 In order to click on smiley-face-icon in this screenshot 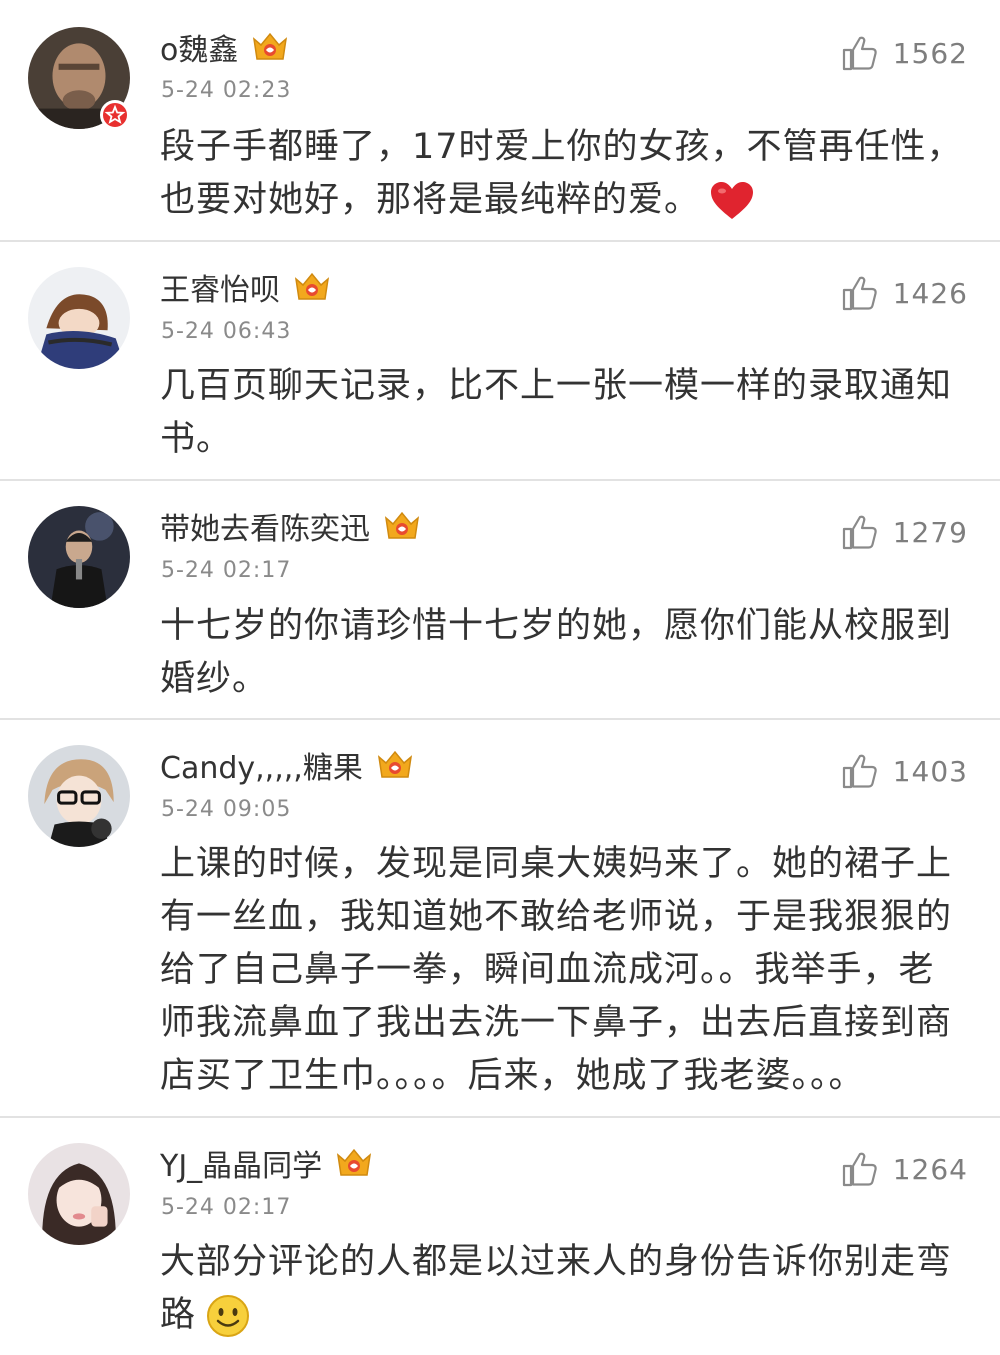, I will do `click(228, 1316)`.